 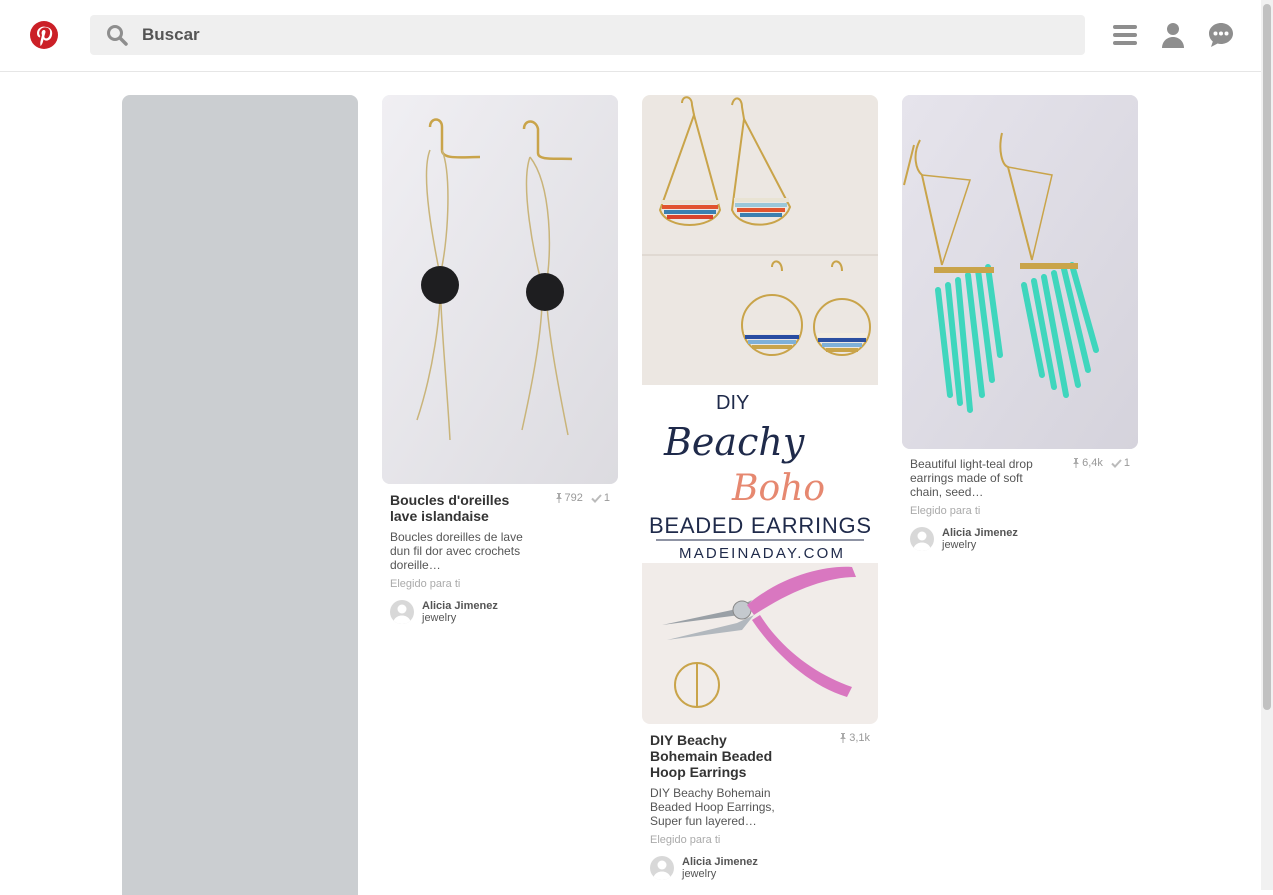 I want to click on messages-icon, so click(x=1221, y=35).